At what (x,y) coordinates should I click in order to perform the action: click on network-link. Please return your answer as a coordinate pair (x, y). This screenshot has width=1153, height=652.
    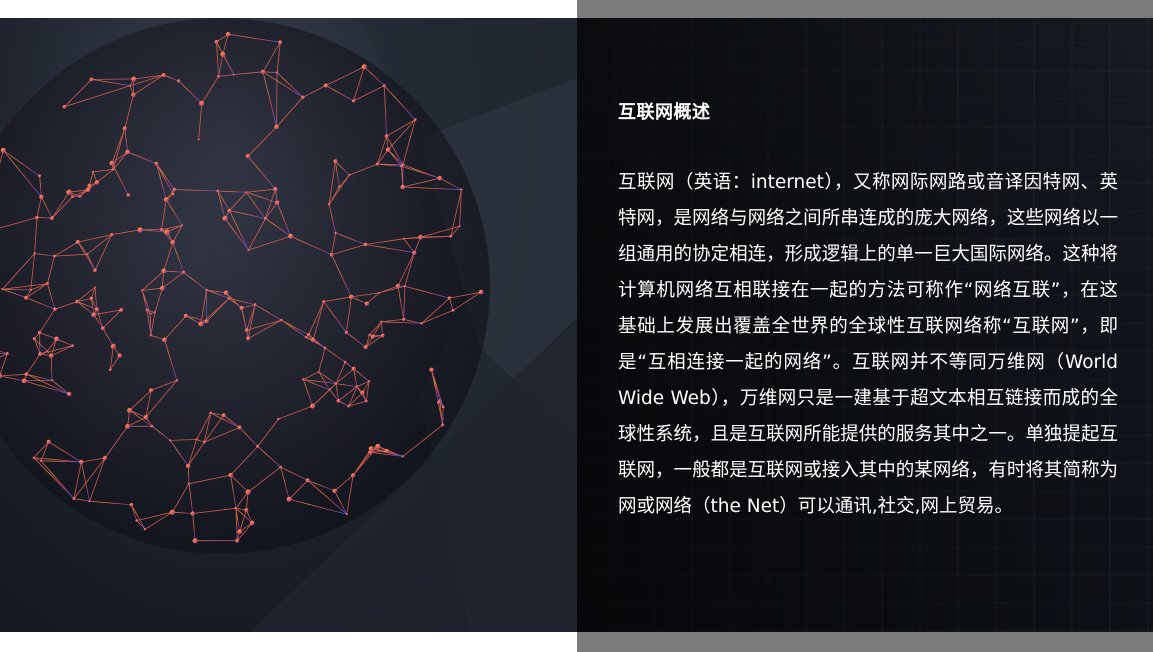
    Looking at the image, I should click on (40, 343).